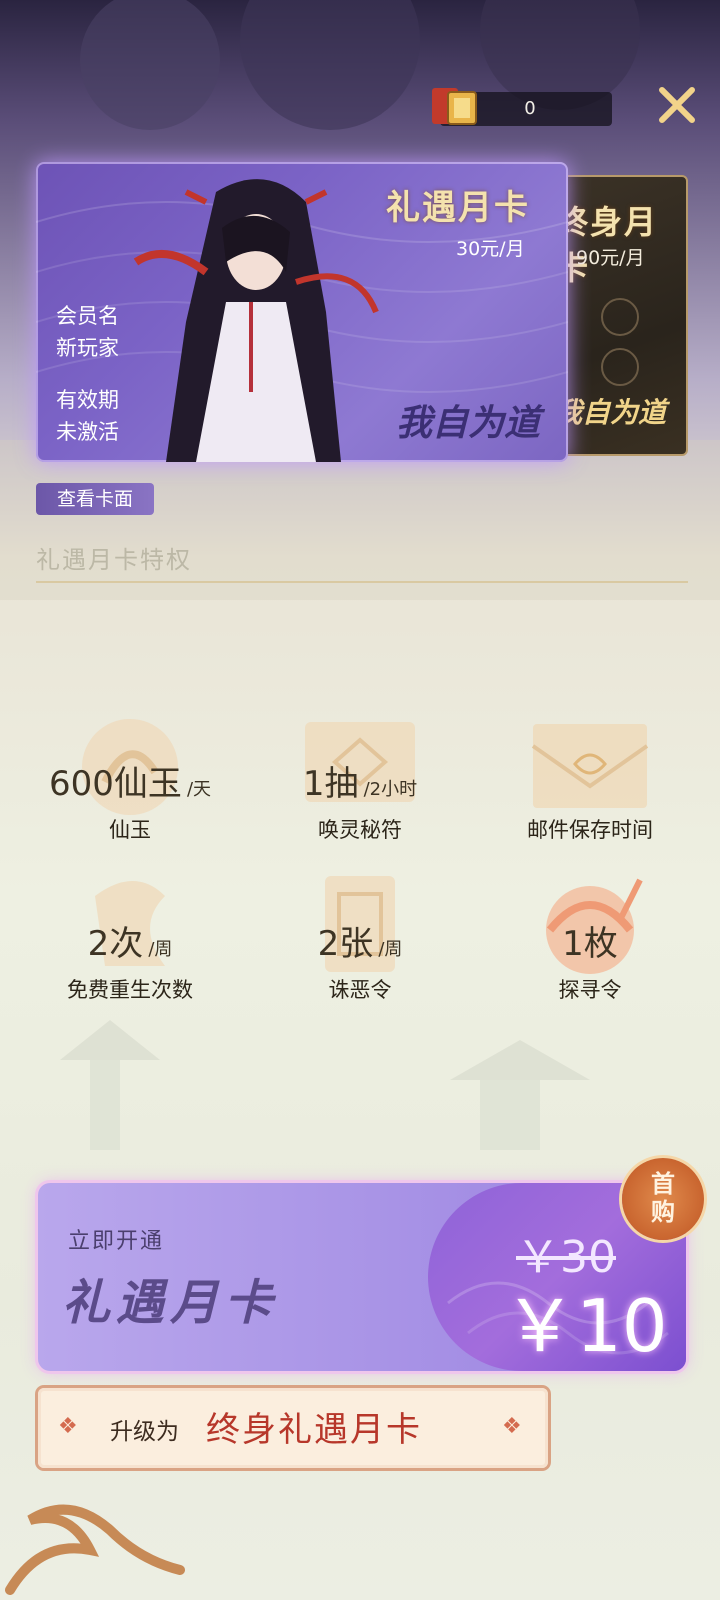  I want to click on purchase-subtitle: 立即开通, so click(116, 1241).